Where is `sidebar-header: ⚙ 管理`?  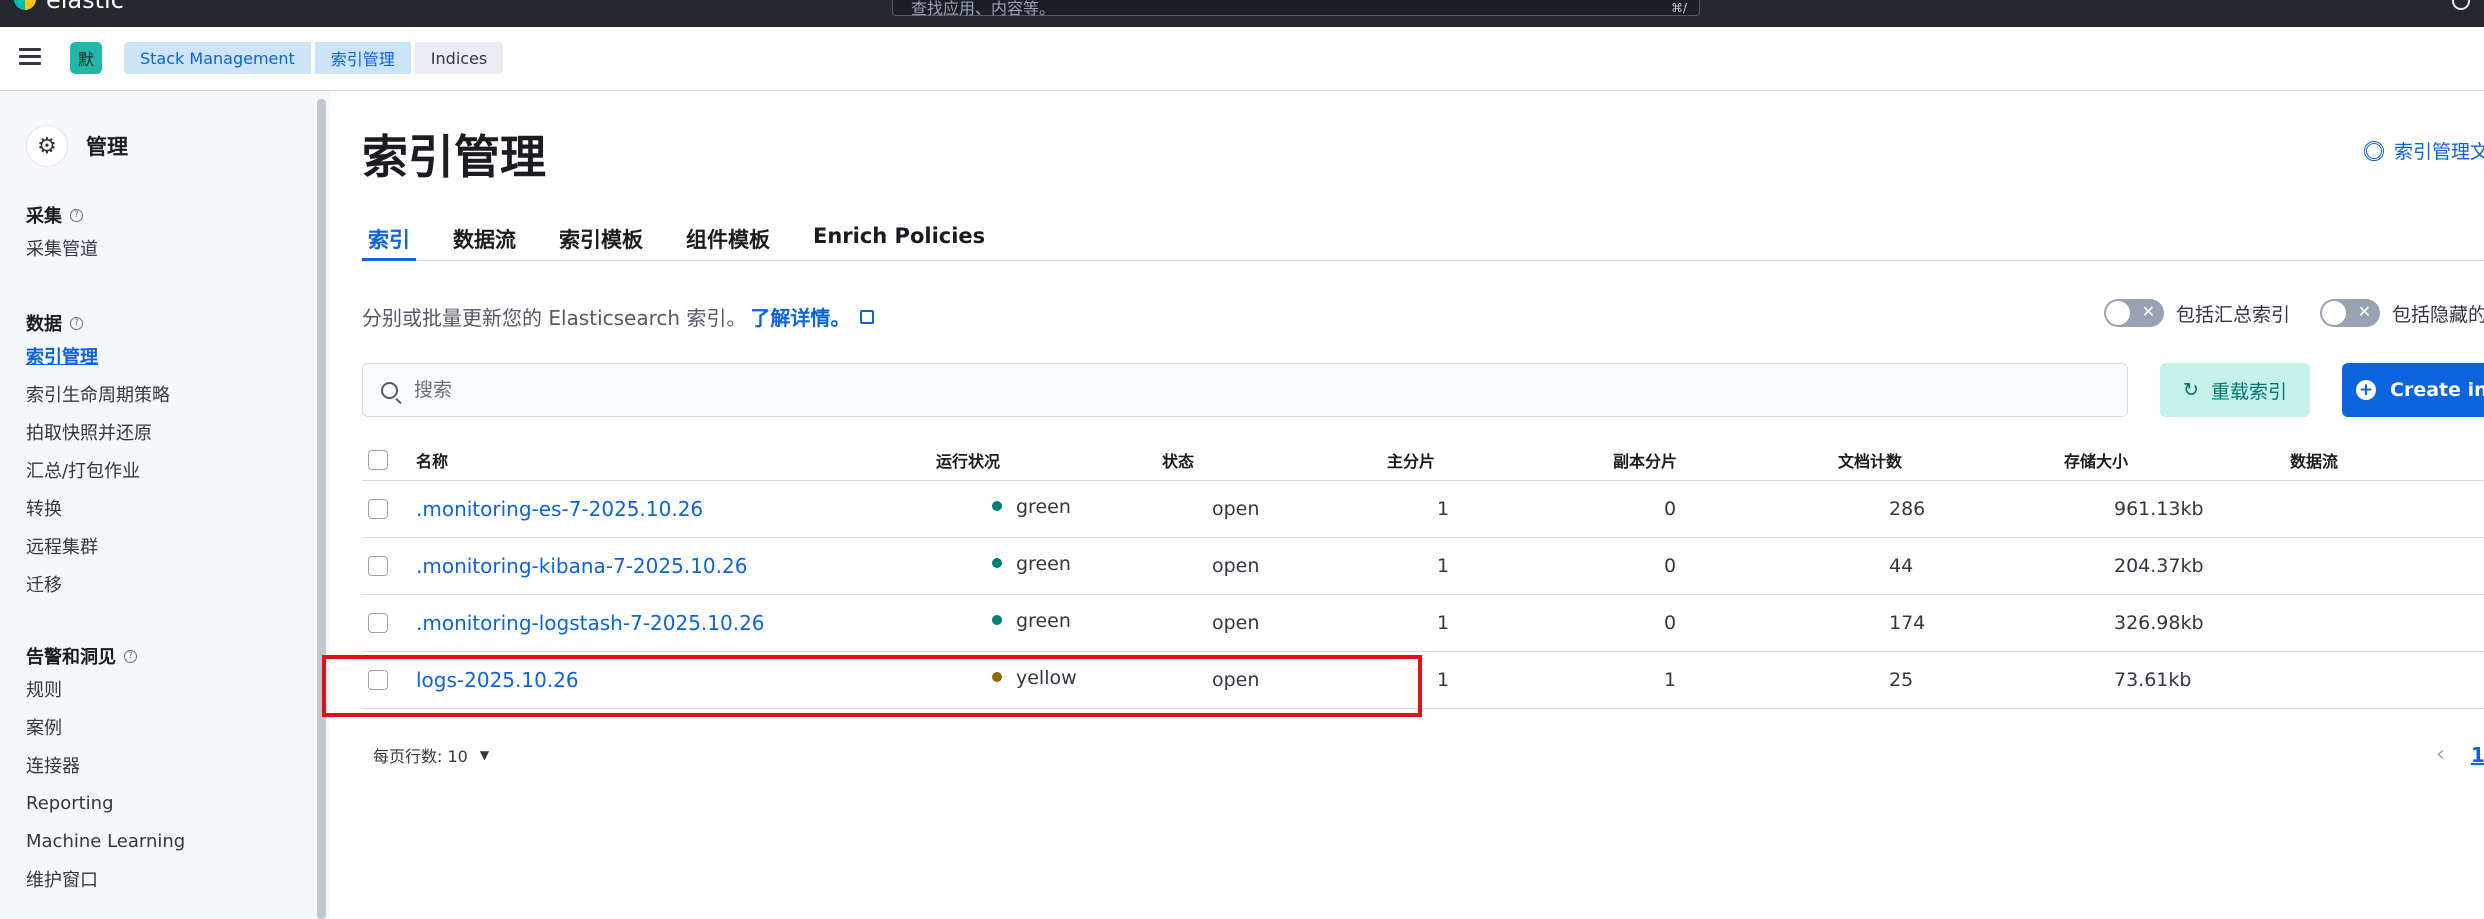 sidebar-header: ⚙ 管理 is located at coordinates (77, 146).